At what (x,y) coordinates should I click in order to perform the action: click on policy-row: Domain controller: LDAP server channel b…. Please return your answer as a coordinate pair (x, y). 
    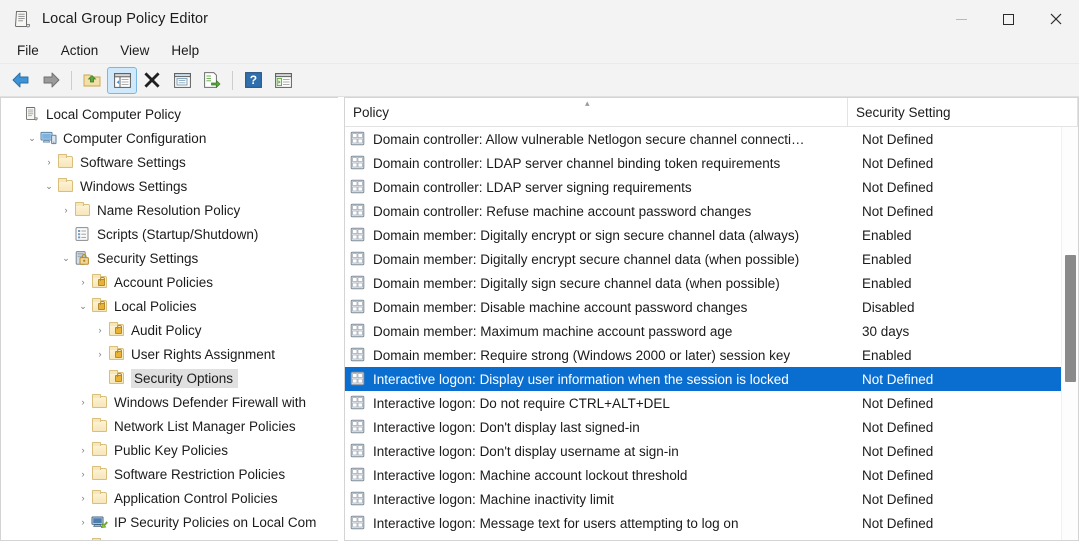
    Looking at the image, I should click on (711, 163).